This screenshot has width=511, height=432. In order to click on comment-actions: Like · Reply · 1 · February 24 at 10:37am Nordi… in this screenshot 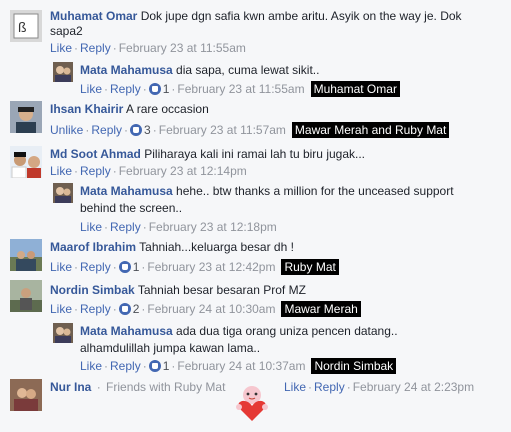, I will do `click(238, 366)`.